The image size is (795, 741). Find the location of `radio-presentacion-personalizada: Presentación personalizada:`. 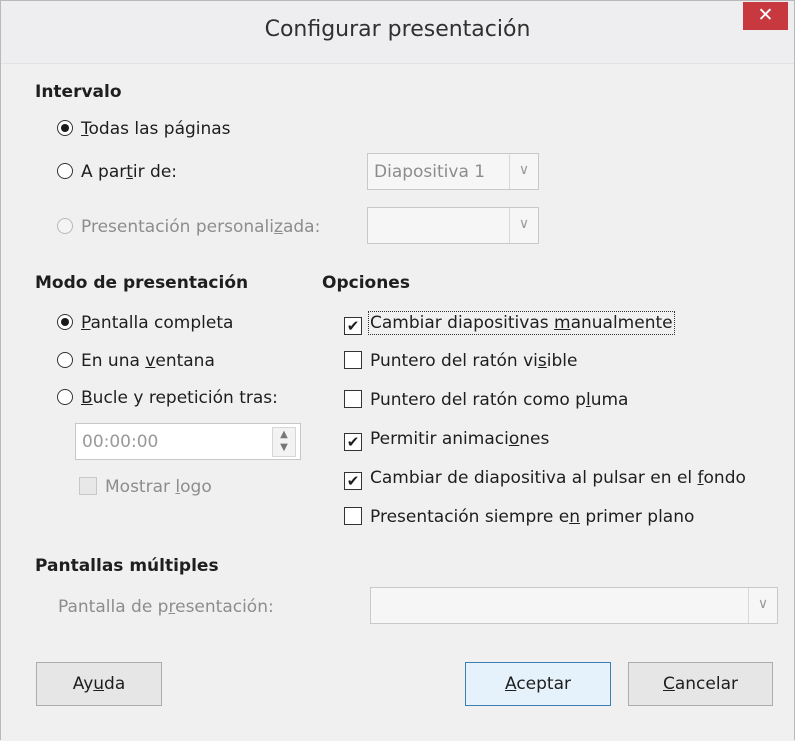

radio-presentacion-personalizada: Presentación personalizada: is located at coordinates (188, 227).